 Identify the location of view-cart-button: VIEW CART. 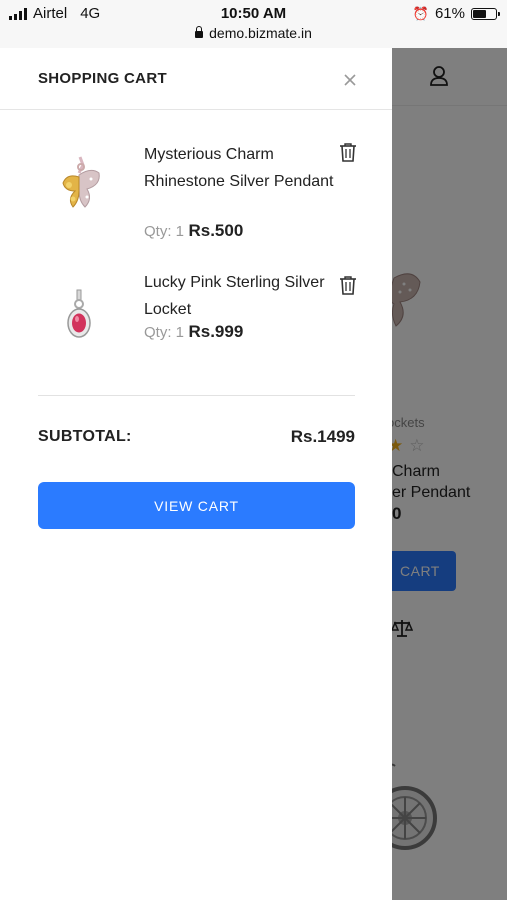
(196, 505).